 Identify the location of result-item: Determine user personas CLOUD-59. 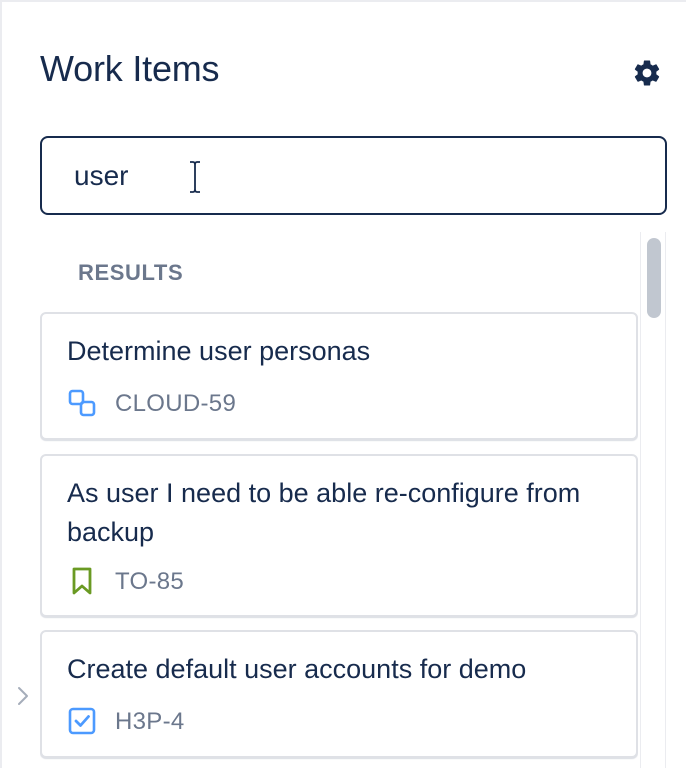
(339, 376).